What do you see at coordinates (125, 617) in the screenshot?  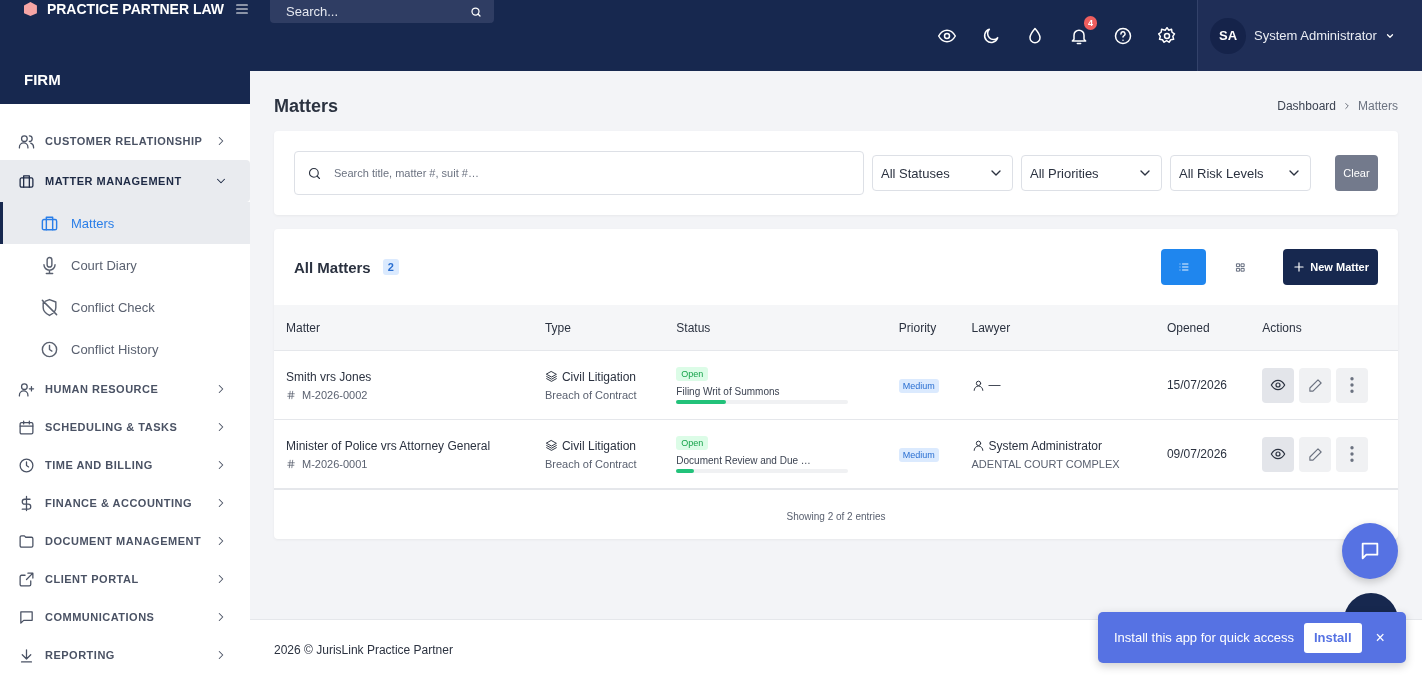 I see `sidebar-section: COMMUNICATIONS` at bounding box center [125, 617].